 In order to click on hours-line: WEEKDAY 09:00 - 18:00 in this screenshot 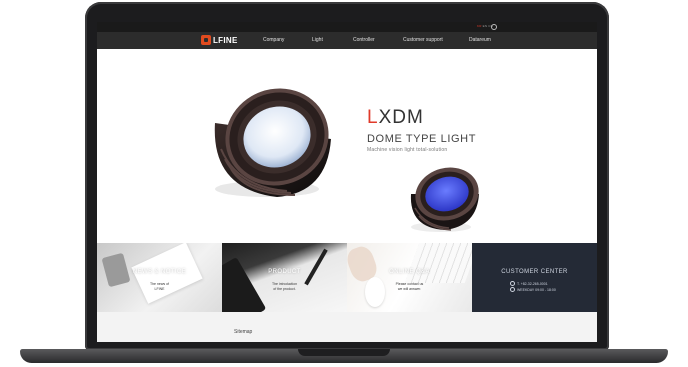, I will do `click(533, 289)`.